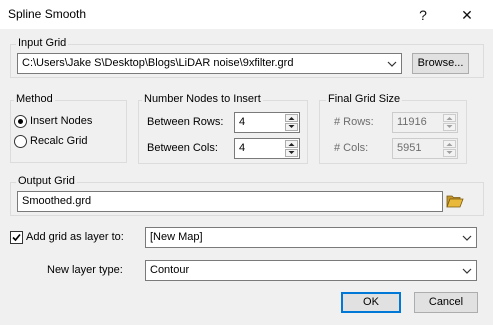  I want to click on method-group, so click(68, 131).